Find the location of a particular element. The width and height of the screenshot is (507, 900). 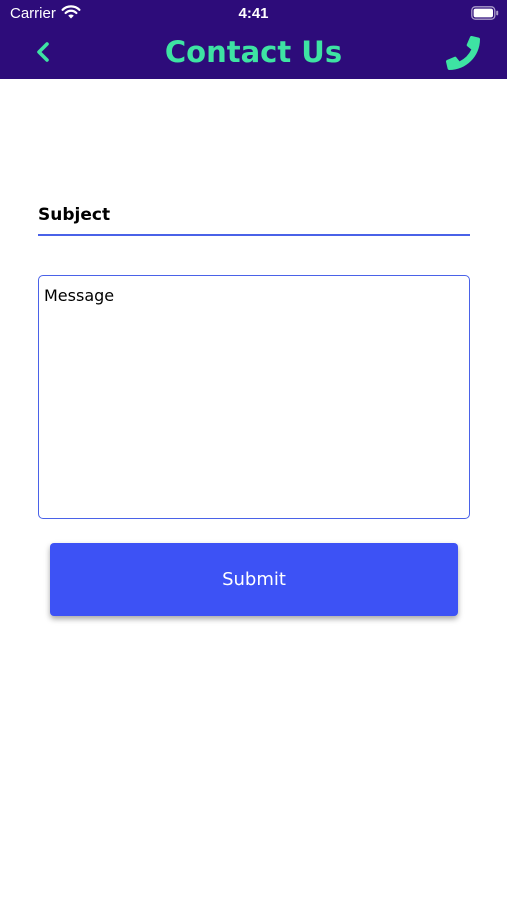

navigation-bar: Contact Us is located at coordinates (253, 53).